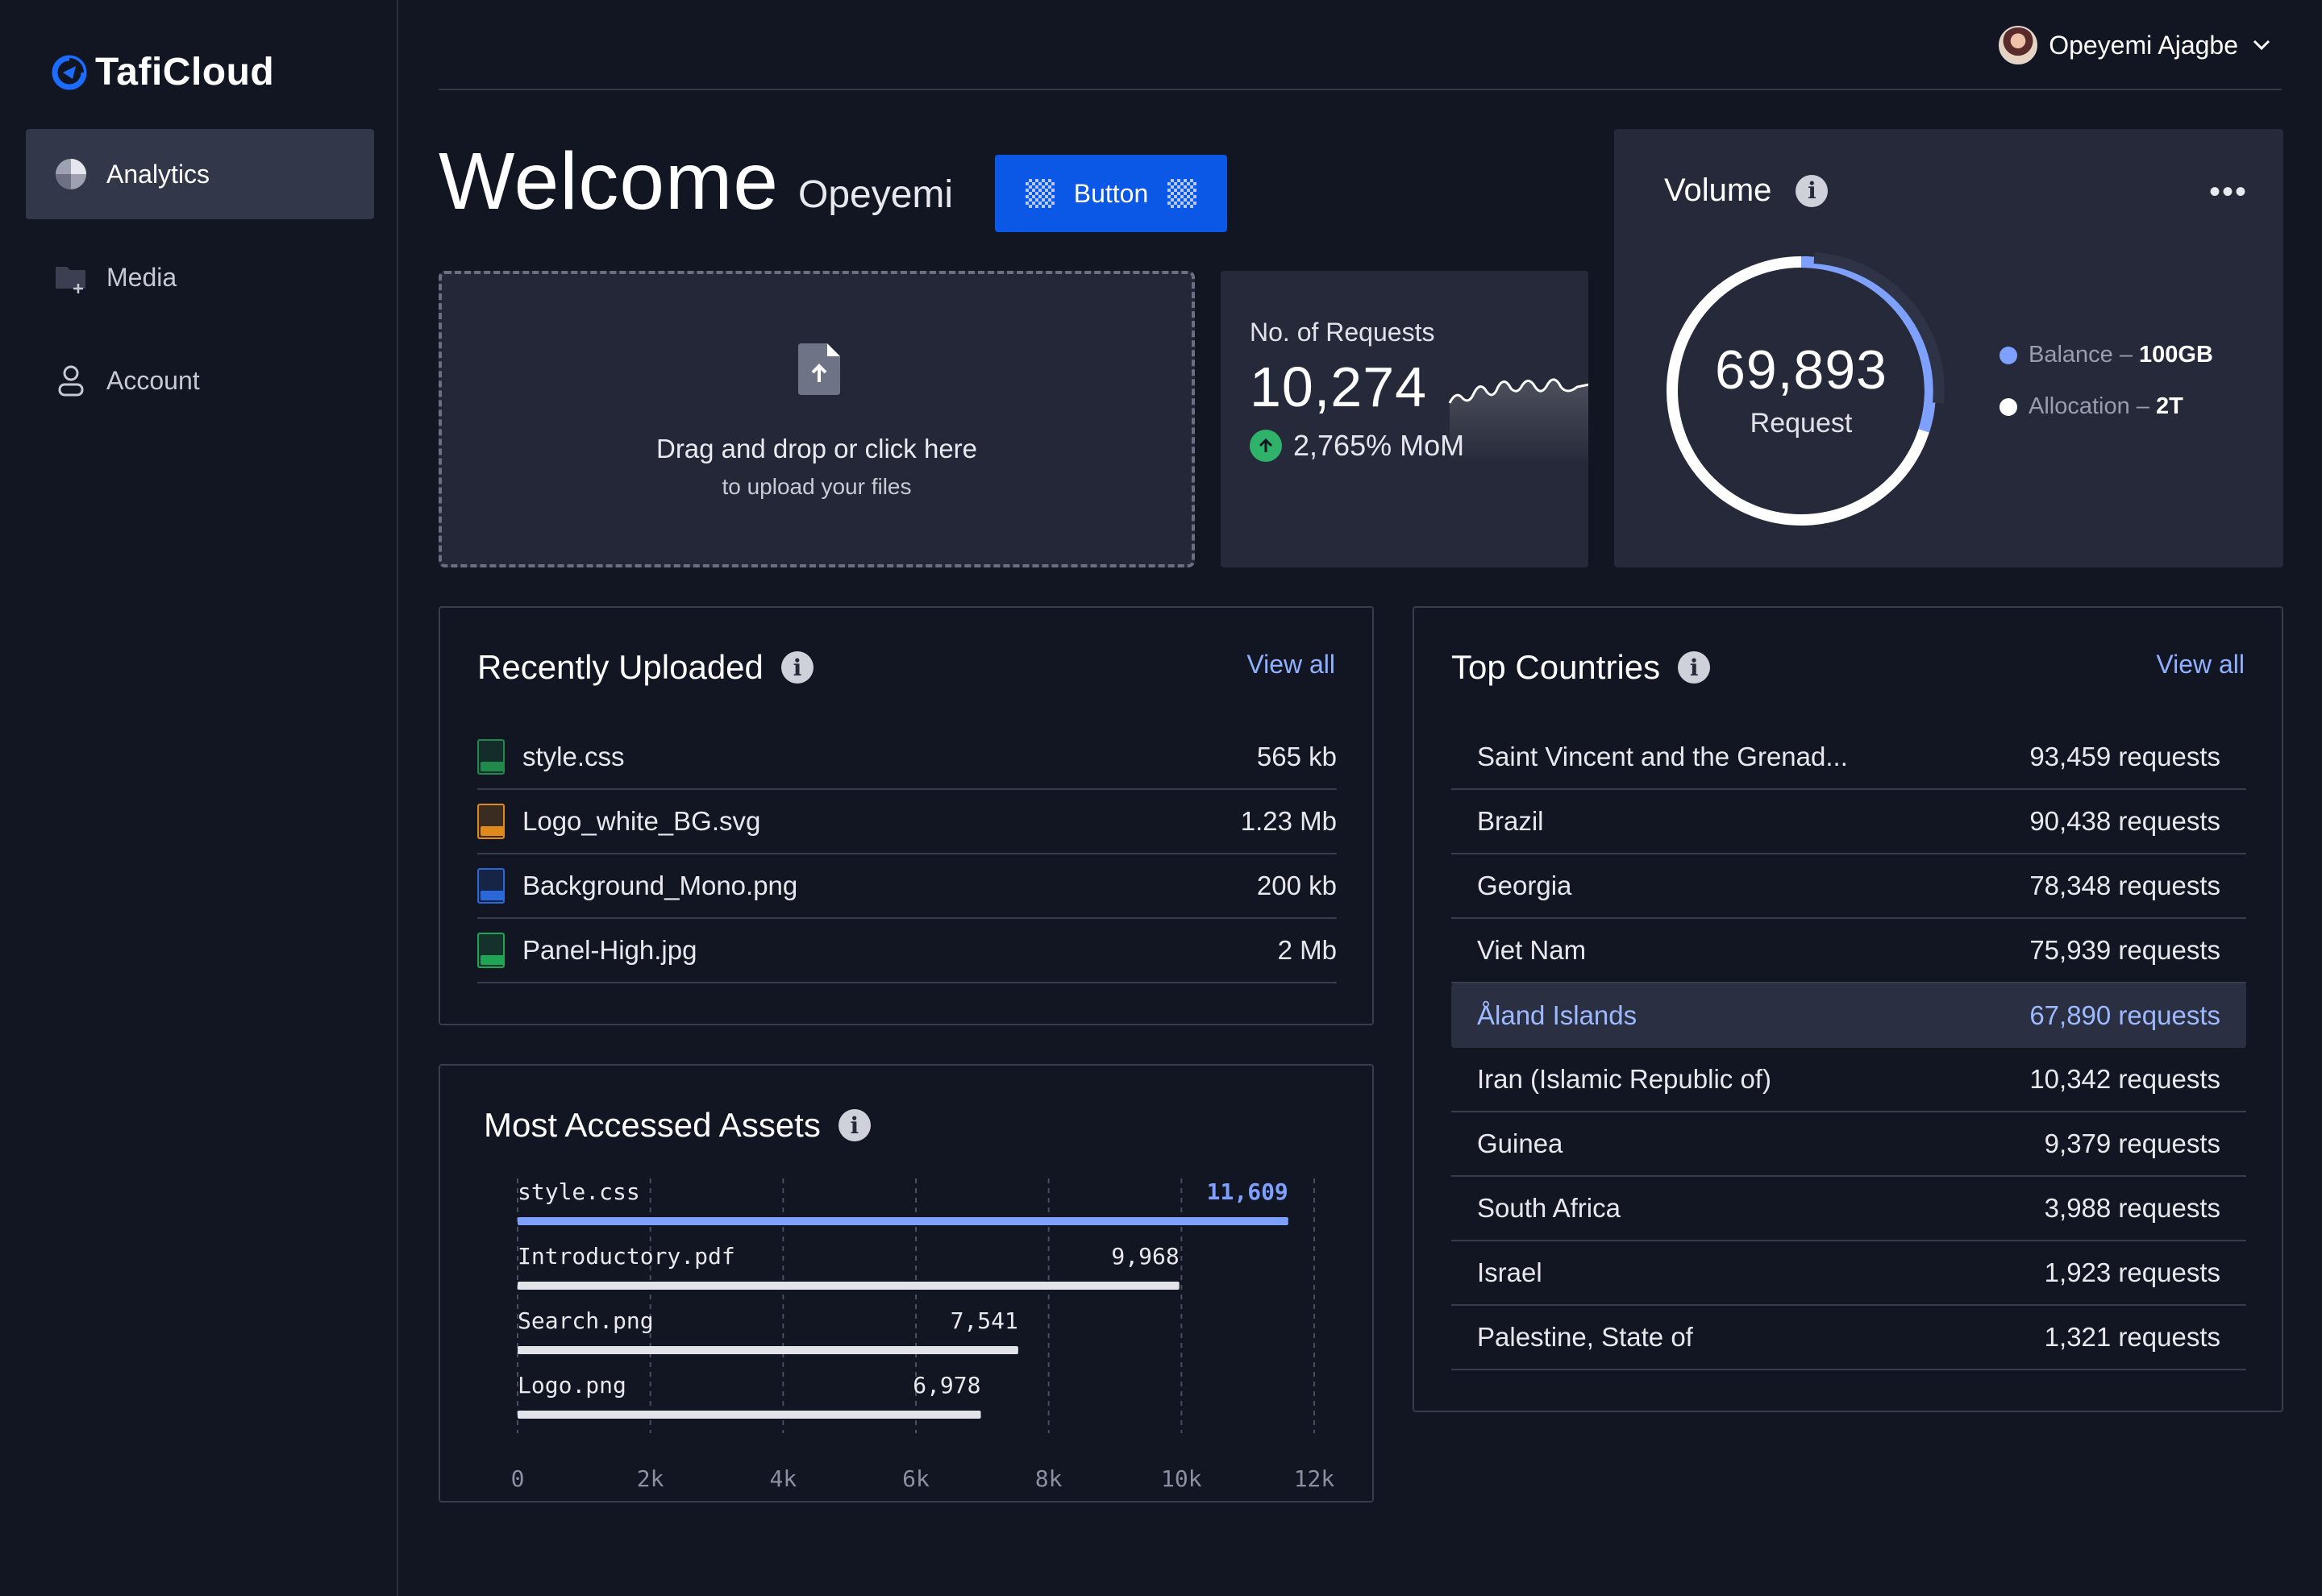  I want to click on table-row: South Africa 3,988 requests, so click(1848, 1209).